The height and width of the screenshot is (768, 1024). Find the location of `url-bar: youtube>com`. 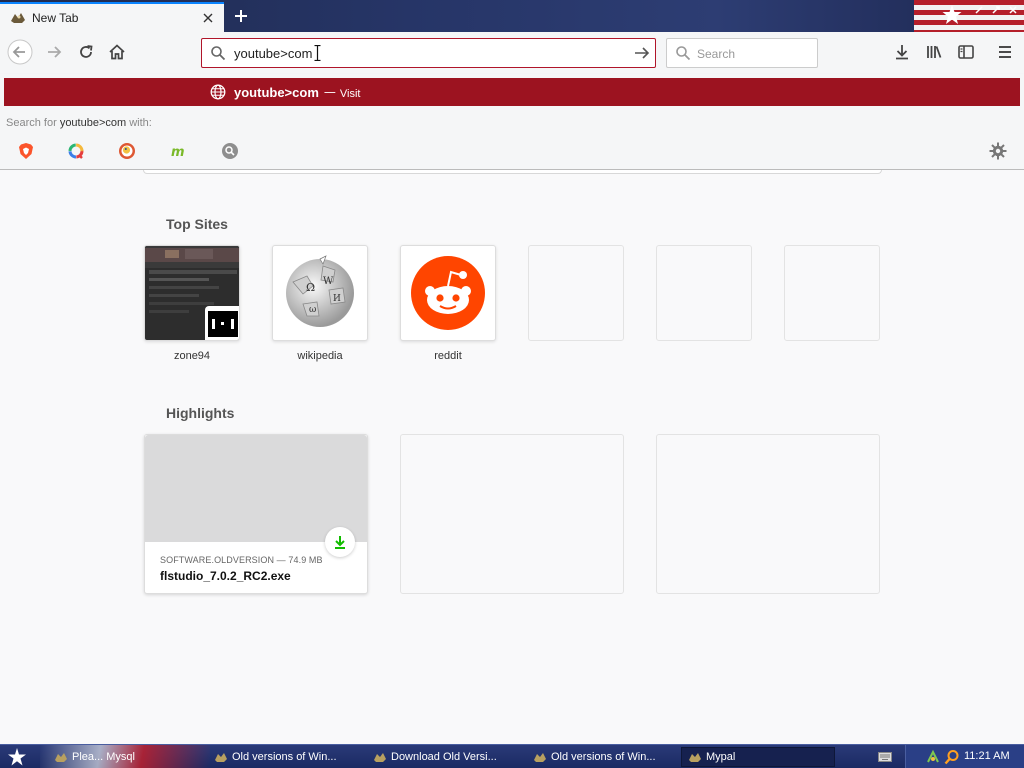

url-bar: youtube>com is located at coordinates (428, 53).